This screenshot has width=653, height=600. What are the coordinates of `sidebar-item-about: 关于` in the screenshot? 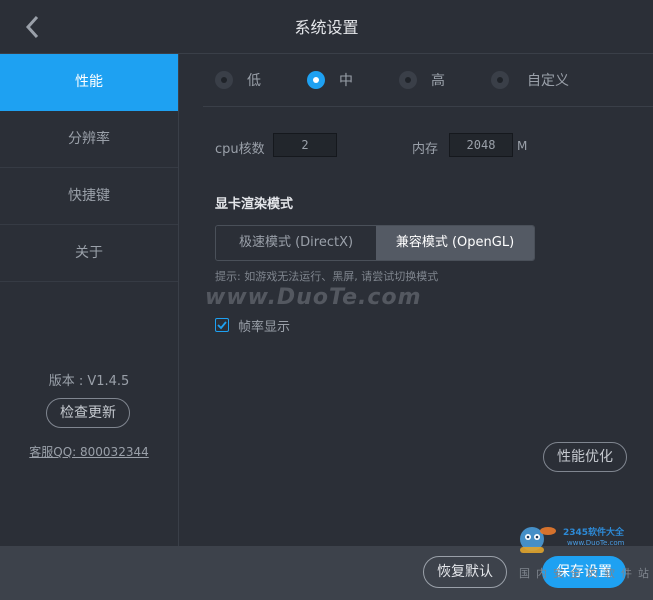 It's located at (89, 253).